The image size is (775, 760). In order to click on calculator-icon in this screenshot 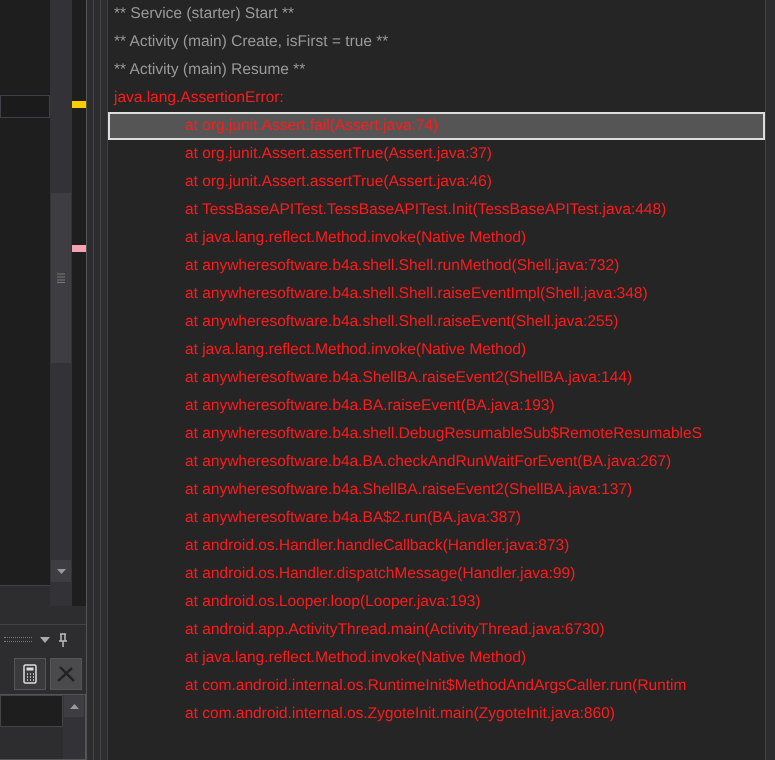, I will do `click(30, 674)`.